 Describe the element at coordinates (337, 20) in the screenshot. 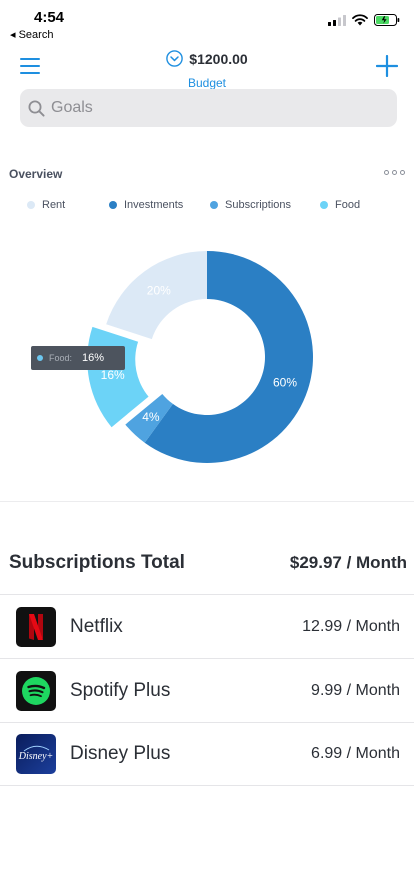

I see `cellular-signal-icon` at that location.